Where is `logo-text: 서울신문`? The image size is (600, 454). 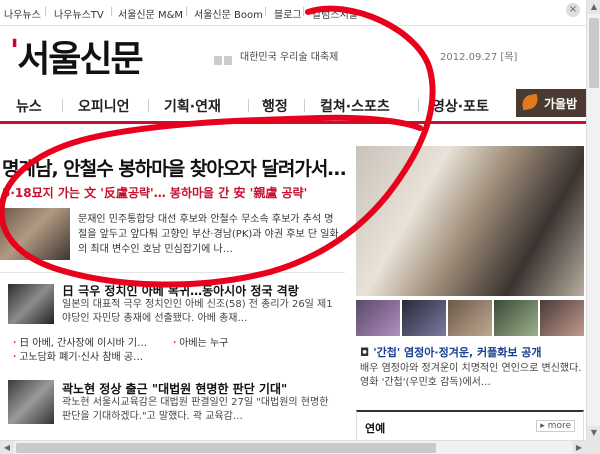 logo-text: 서울신문 is located at coordinates (80, 59).